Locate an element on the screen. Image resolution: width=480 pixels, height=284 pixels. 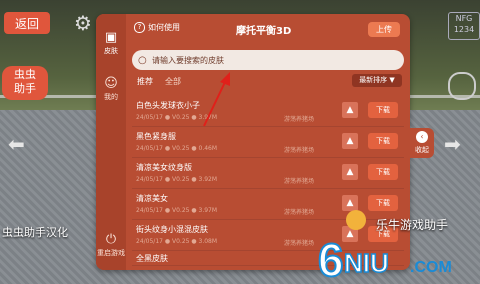
panel-title: 摩托平衡3D is located at coordinates (264, 31).